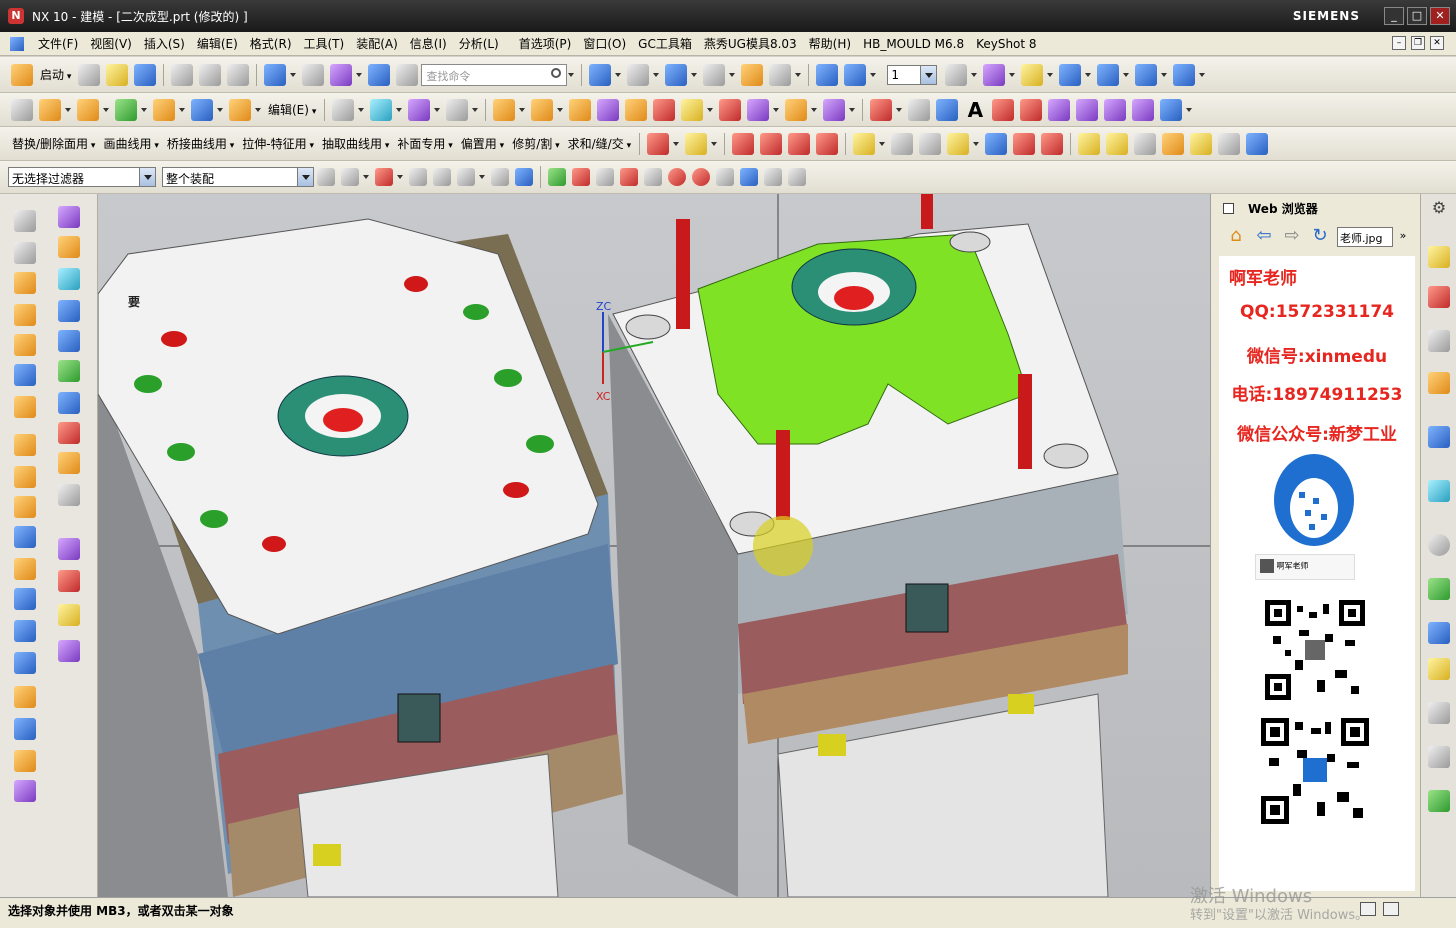 This screenshot has height=928, width=1456. Describe the element at coordinates (599, 143) in the screenshot. I see `unite-sew-intersect-menu: 求和/缝/交` at that location.